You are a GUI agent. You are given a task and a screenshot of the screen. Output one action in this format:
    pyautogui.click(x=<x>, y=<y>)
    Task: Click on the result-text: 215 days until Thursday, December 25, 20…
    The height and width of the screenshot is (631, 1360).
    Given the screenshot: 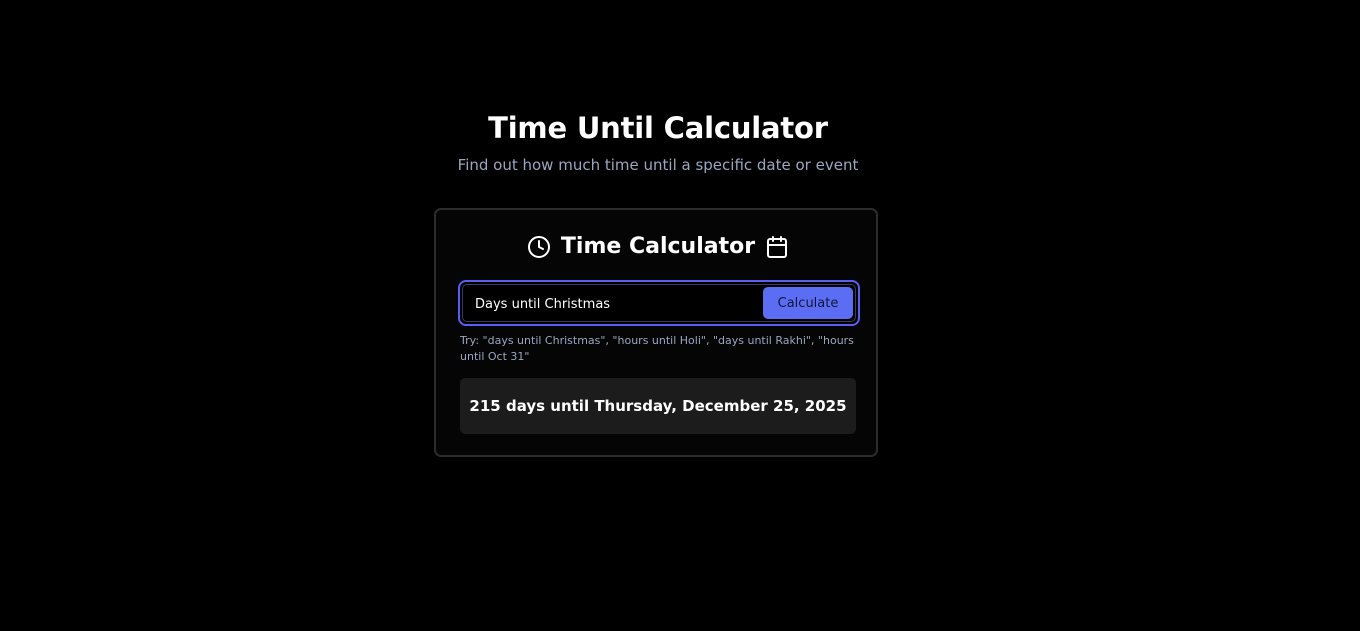 What is the action you would take?
    pyautogui.click(x=658, y=406)
    